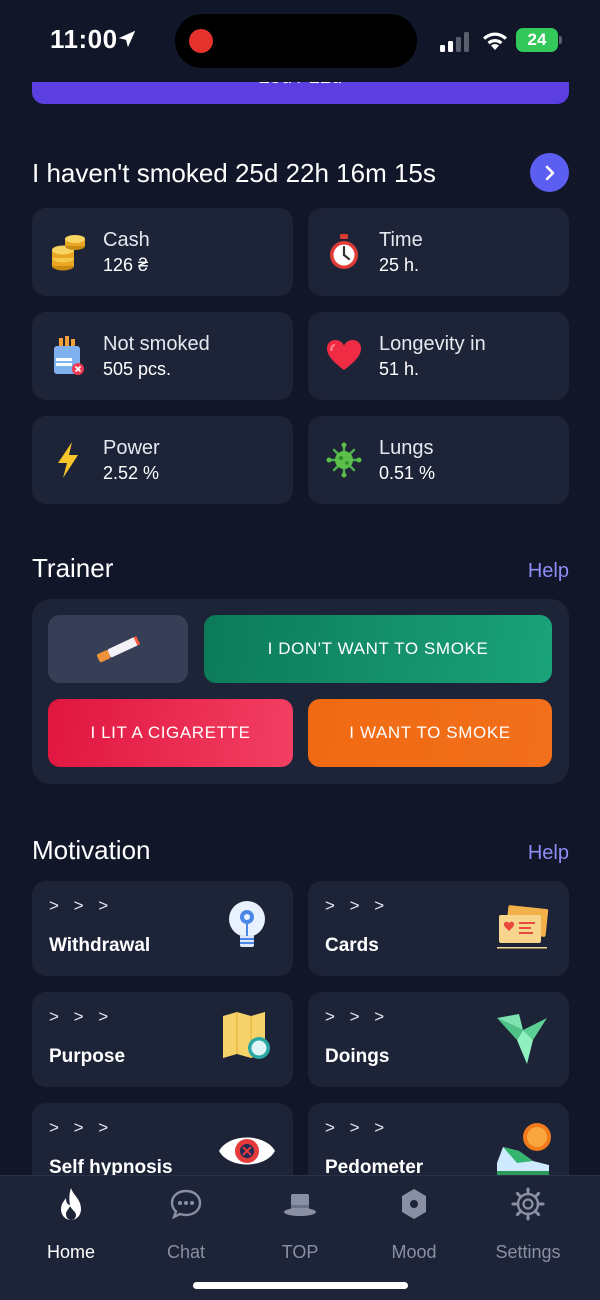 This screenshot has width=600, height=1300. I want to click on tab-label: Settings, so click(528, 1252).